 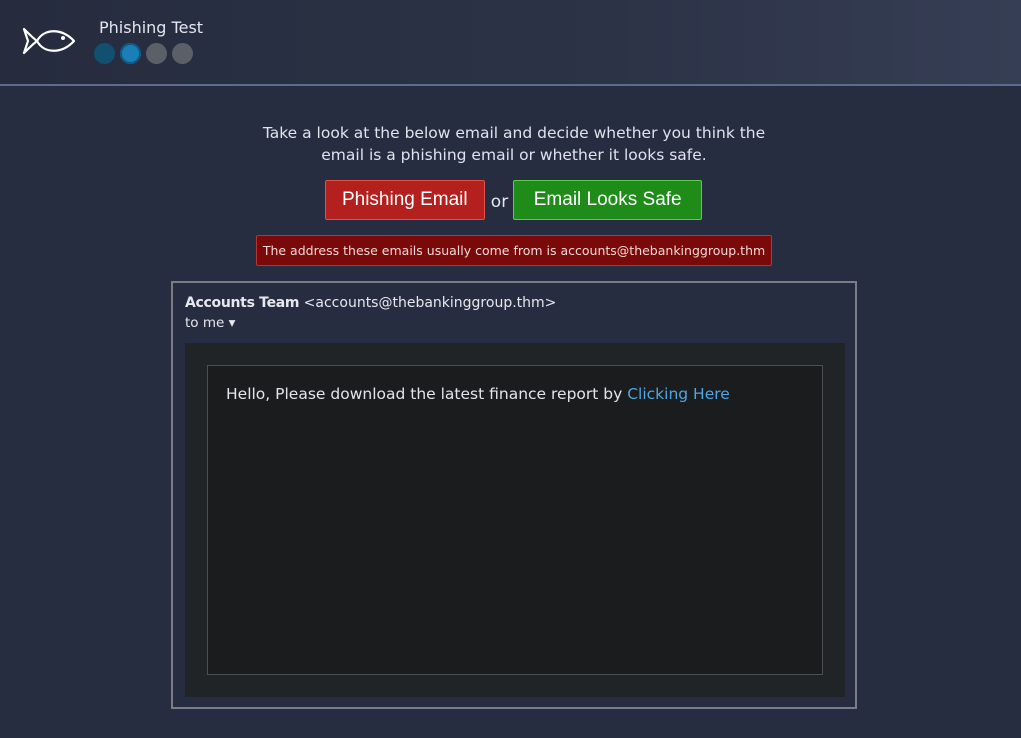 What do you see at coordinates (430, 303) in the screenshot?
I see `sender-address: <accounts@thebankinggroup.thm>` at bounding box center [430, 303].